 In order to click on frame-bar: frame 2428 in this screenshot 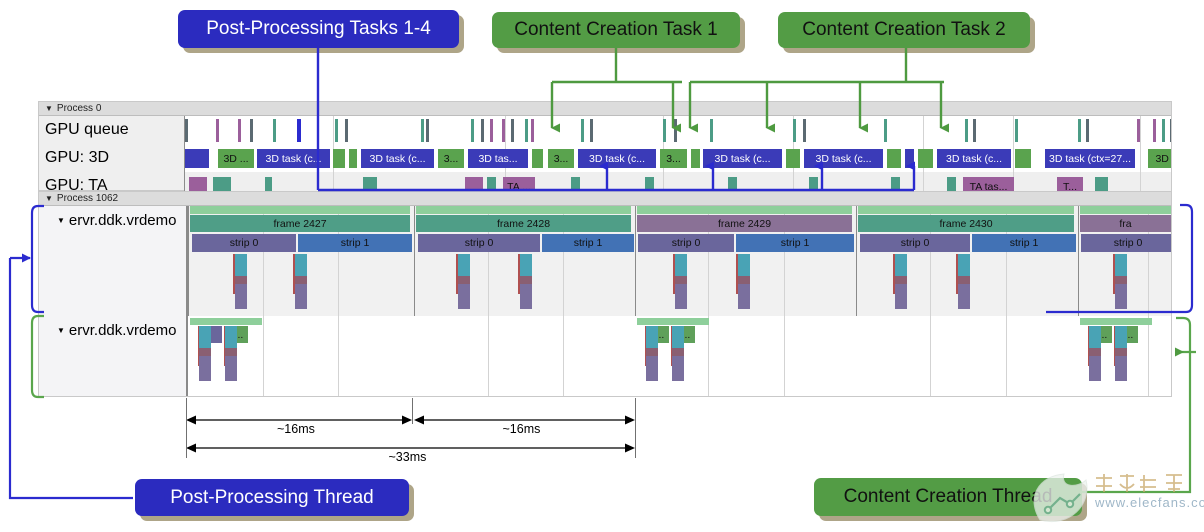, I will do `click(523, 223)`.